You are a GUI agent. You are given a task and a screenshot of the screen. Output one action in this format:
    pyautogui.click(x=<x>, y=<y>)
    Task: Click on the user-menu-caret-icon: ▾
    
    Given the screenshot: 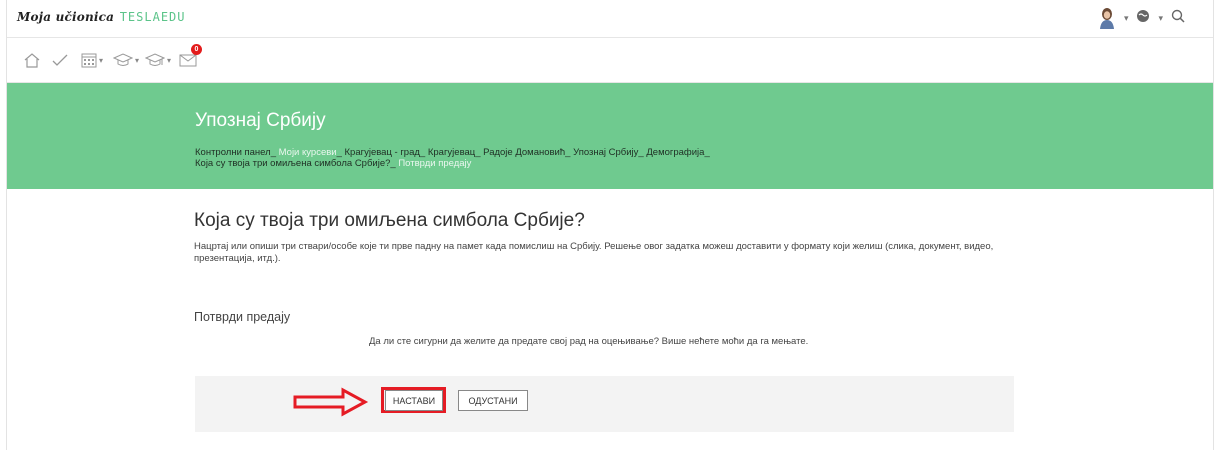 What is the action you would take?
    pyautogui.click(x=1126, y=18)
    